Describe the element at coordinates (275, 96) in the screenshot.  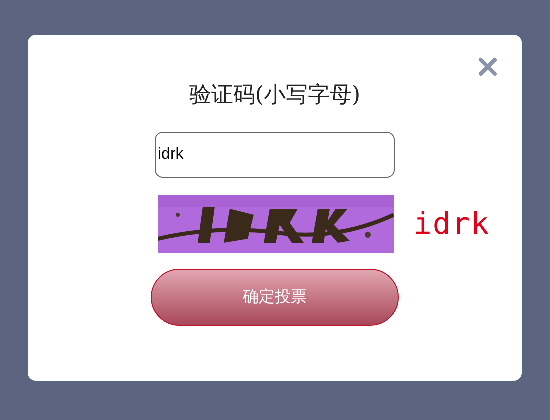
I see `dialog-title: 验证码(小写字母)` at that location.